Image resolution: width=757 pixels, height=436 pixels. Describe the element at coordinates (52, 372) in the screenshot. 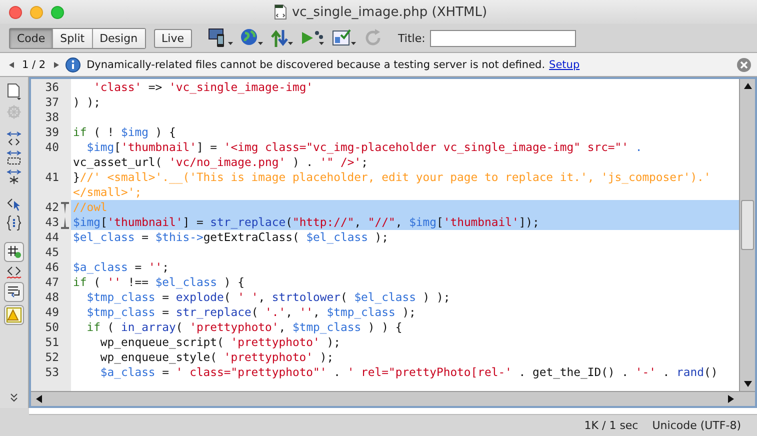

I see `line-number: 53` at that location.